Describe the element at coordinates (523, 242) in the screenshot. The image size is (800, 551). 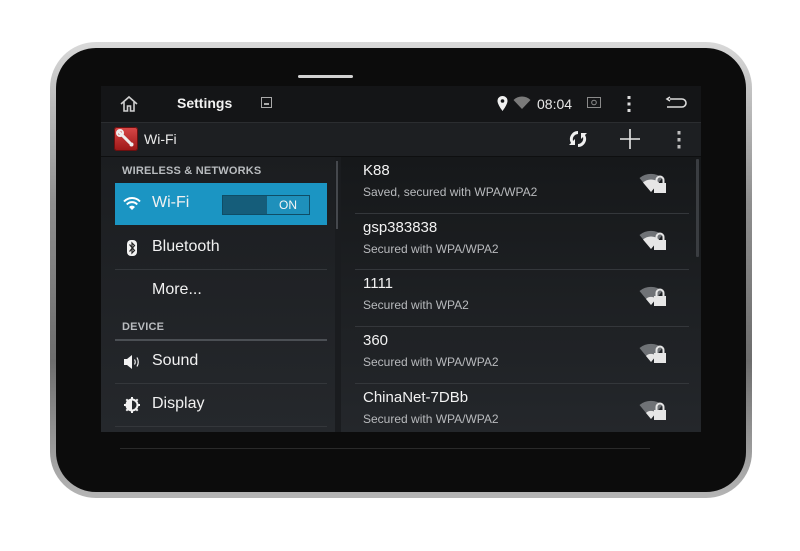
I see `network-item: gsp383838 Secured with WPA/WPA2` at that location.